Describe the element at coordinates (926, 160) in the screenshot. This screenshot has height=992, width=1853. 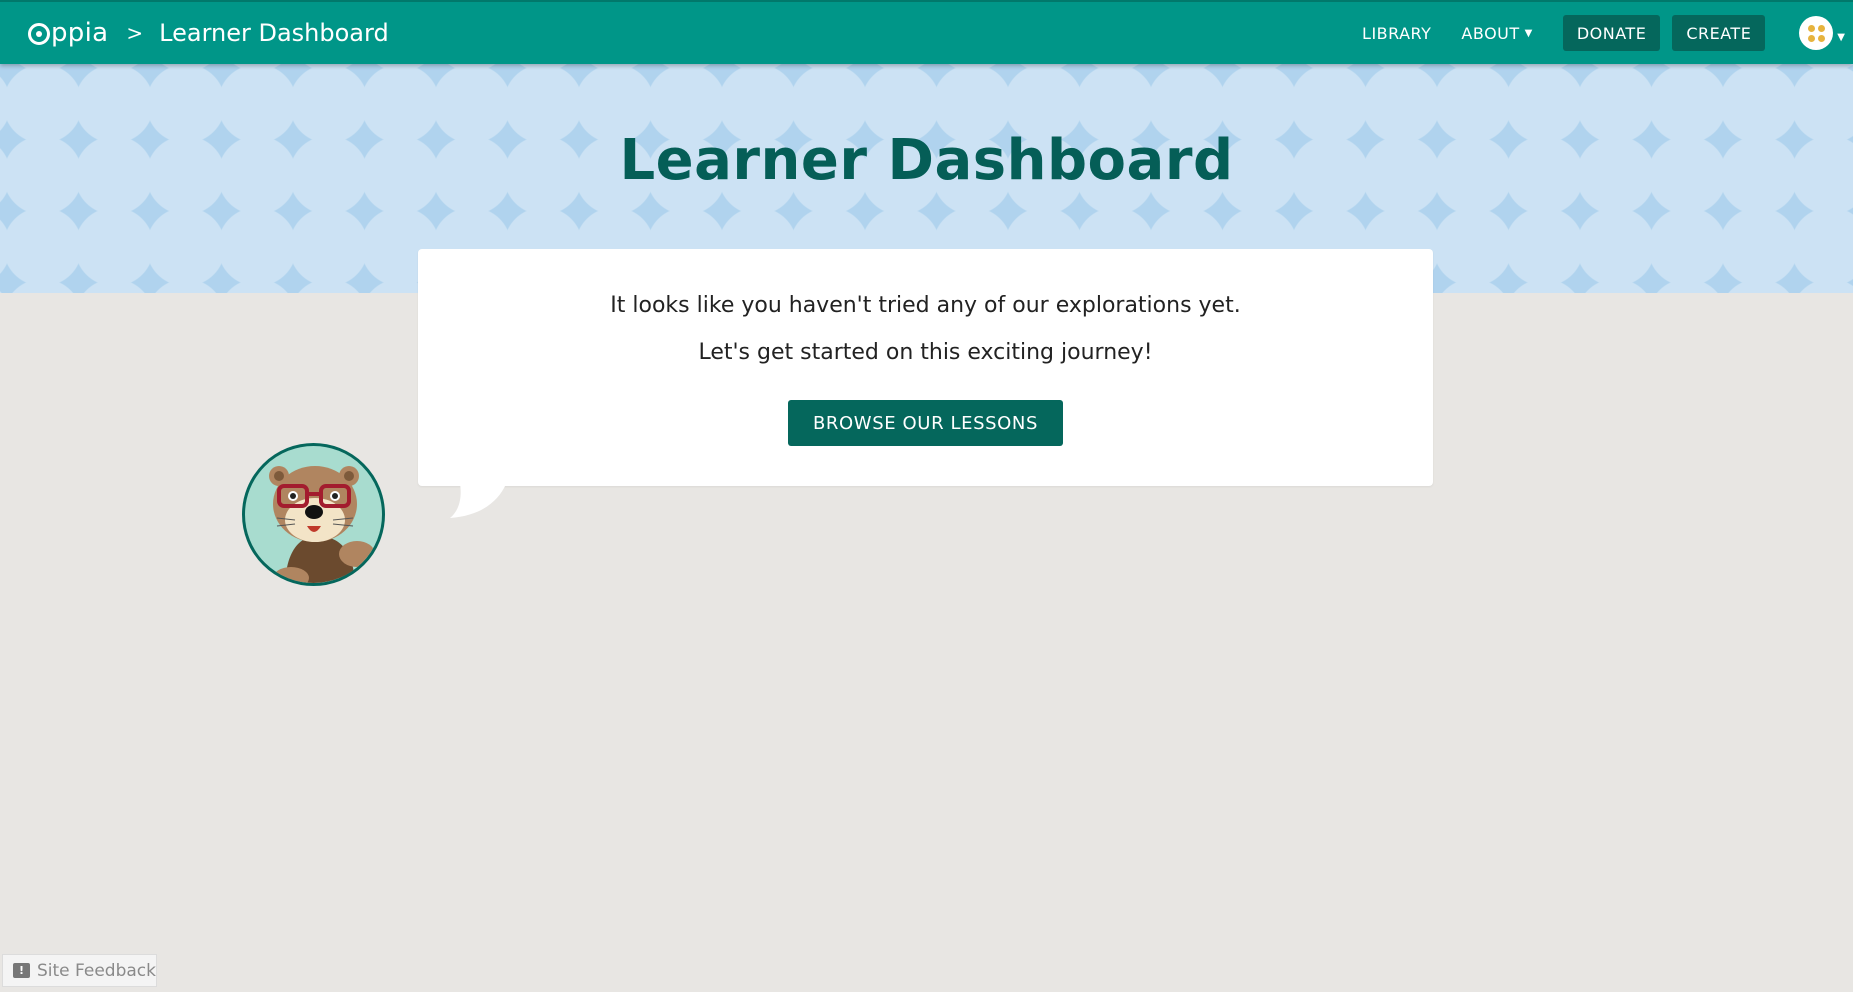
I see `page-title: Learner Dashboard` at that location.